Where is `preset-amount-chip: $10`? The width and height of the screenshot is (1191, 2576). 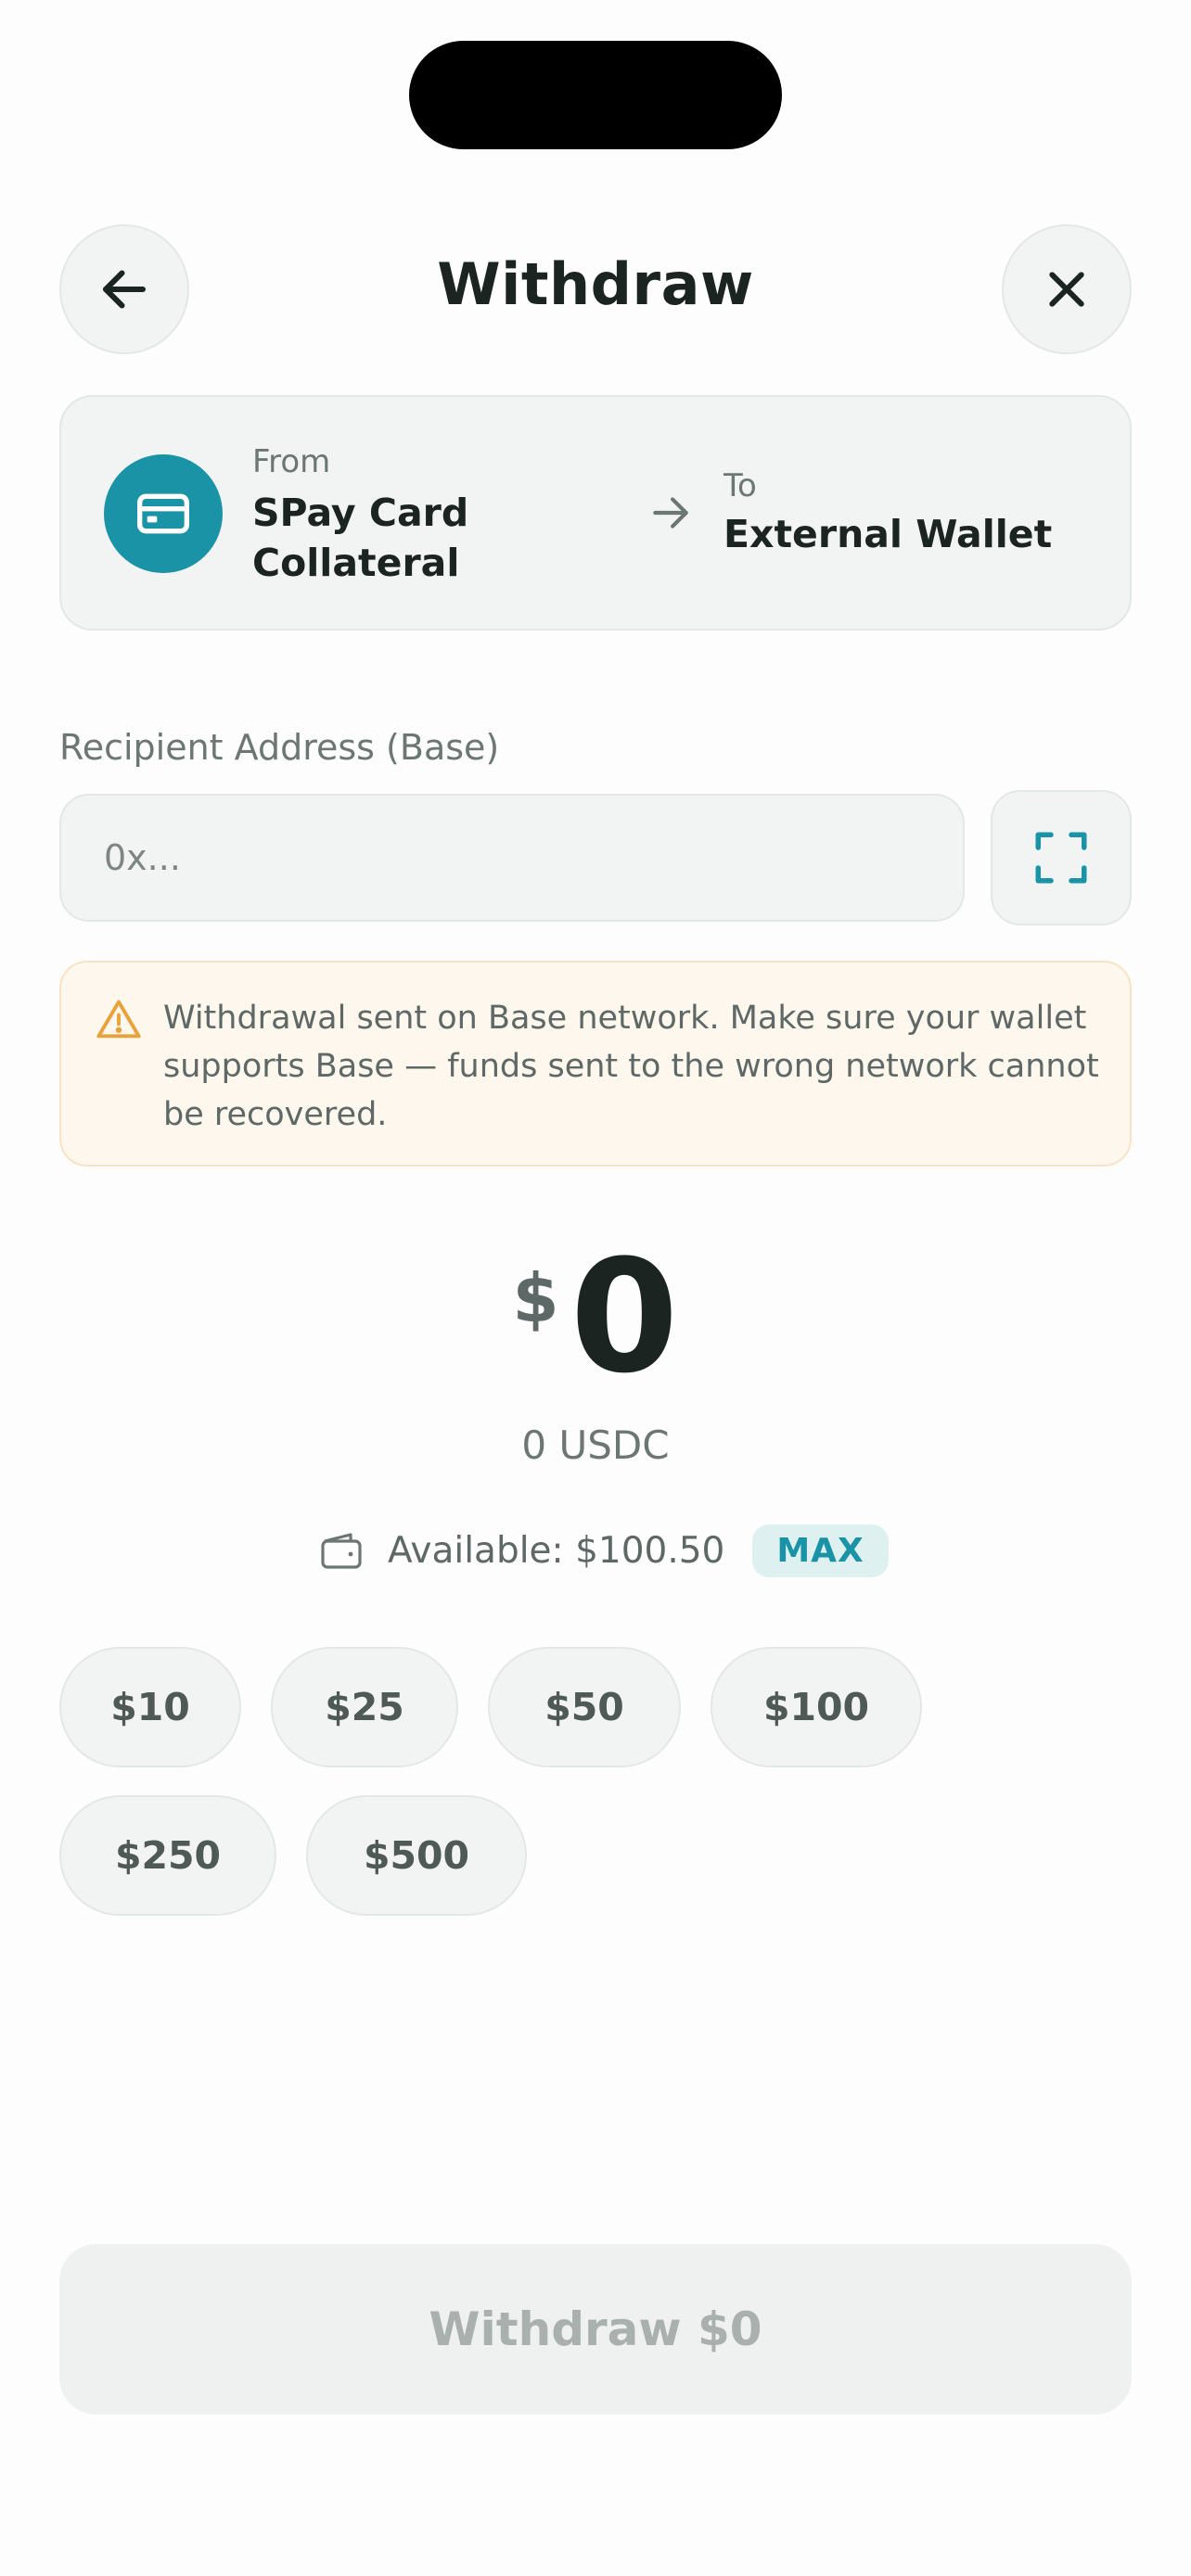
preset-amount-chip: $10 is located at coordinates (150, 1707).